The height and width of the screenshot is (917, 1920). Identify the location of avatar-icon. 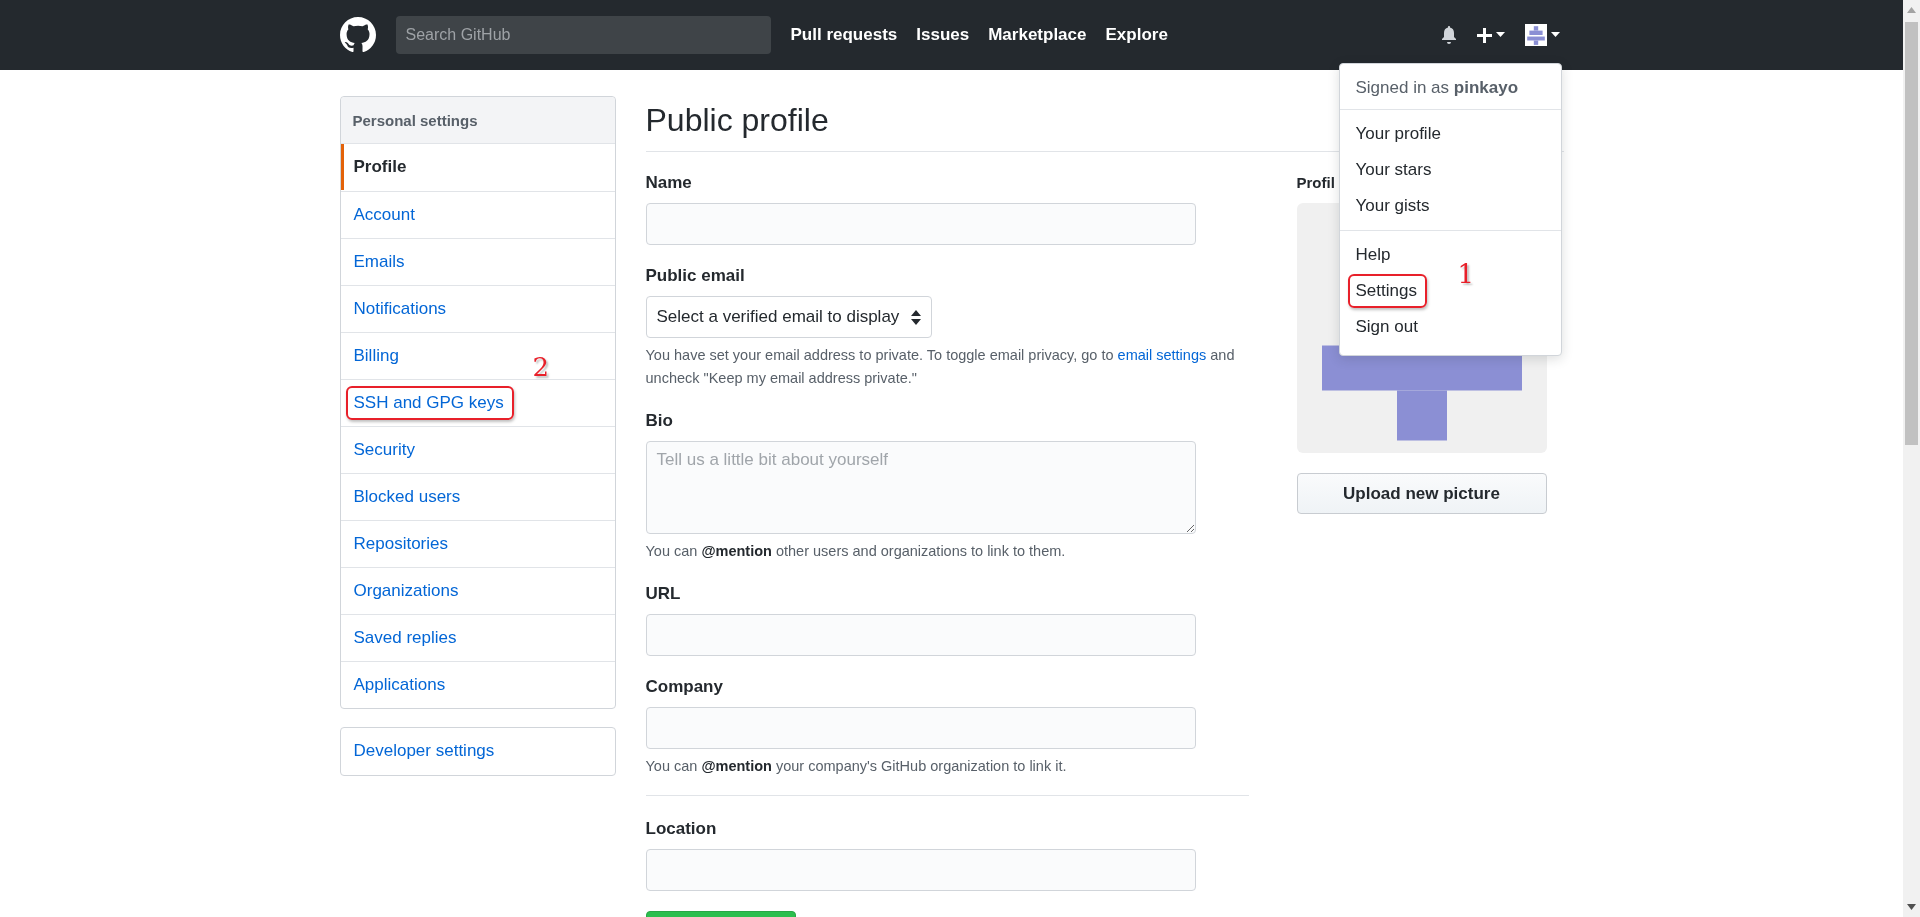
(1535, 35).